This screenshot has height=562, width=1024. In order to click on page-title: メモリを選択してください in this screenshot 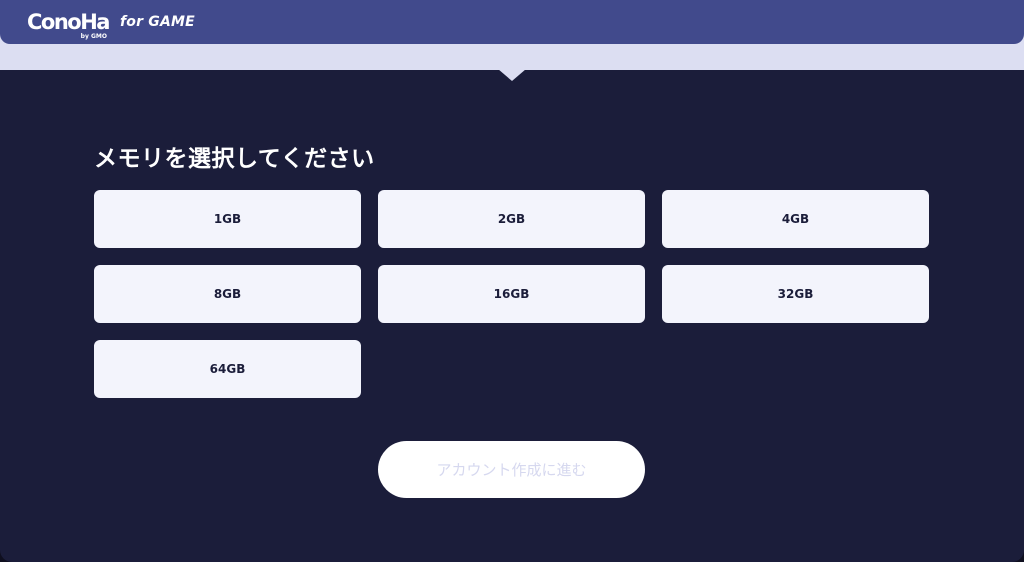, I will do `click(234, 159)`.